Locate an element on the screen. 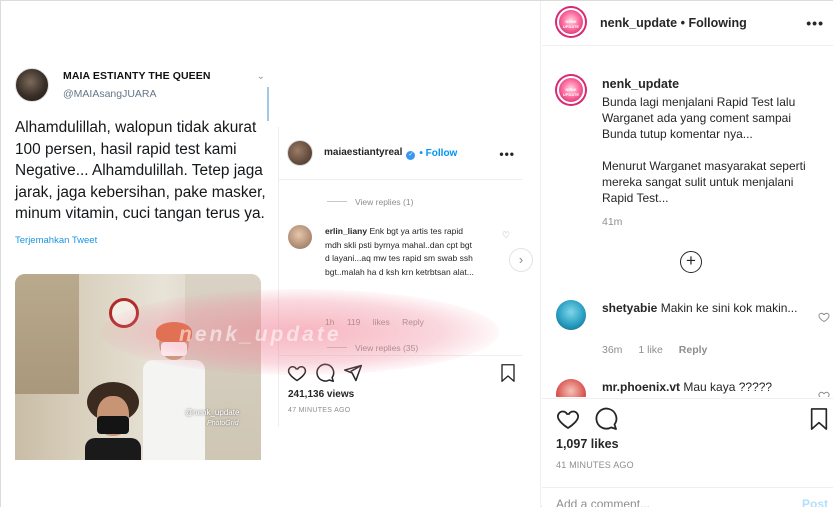 Image resolution: width=833 pixels, height=507 pixels. caption-avatar: NENK UPDATE is located at coordinates (571, 90).